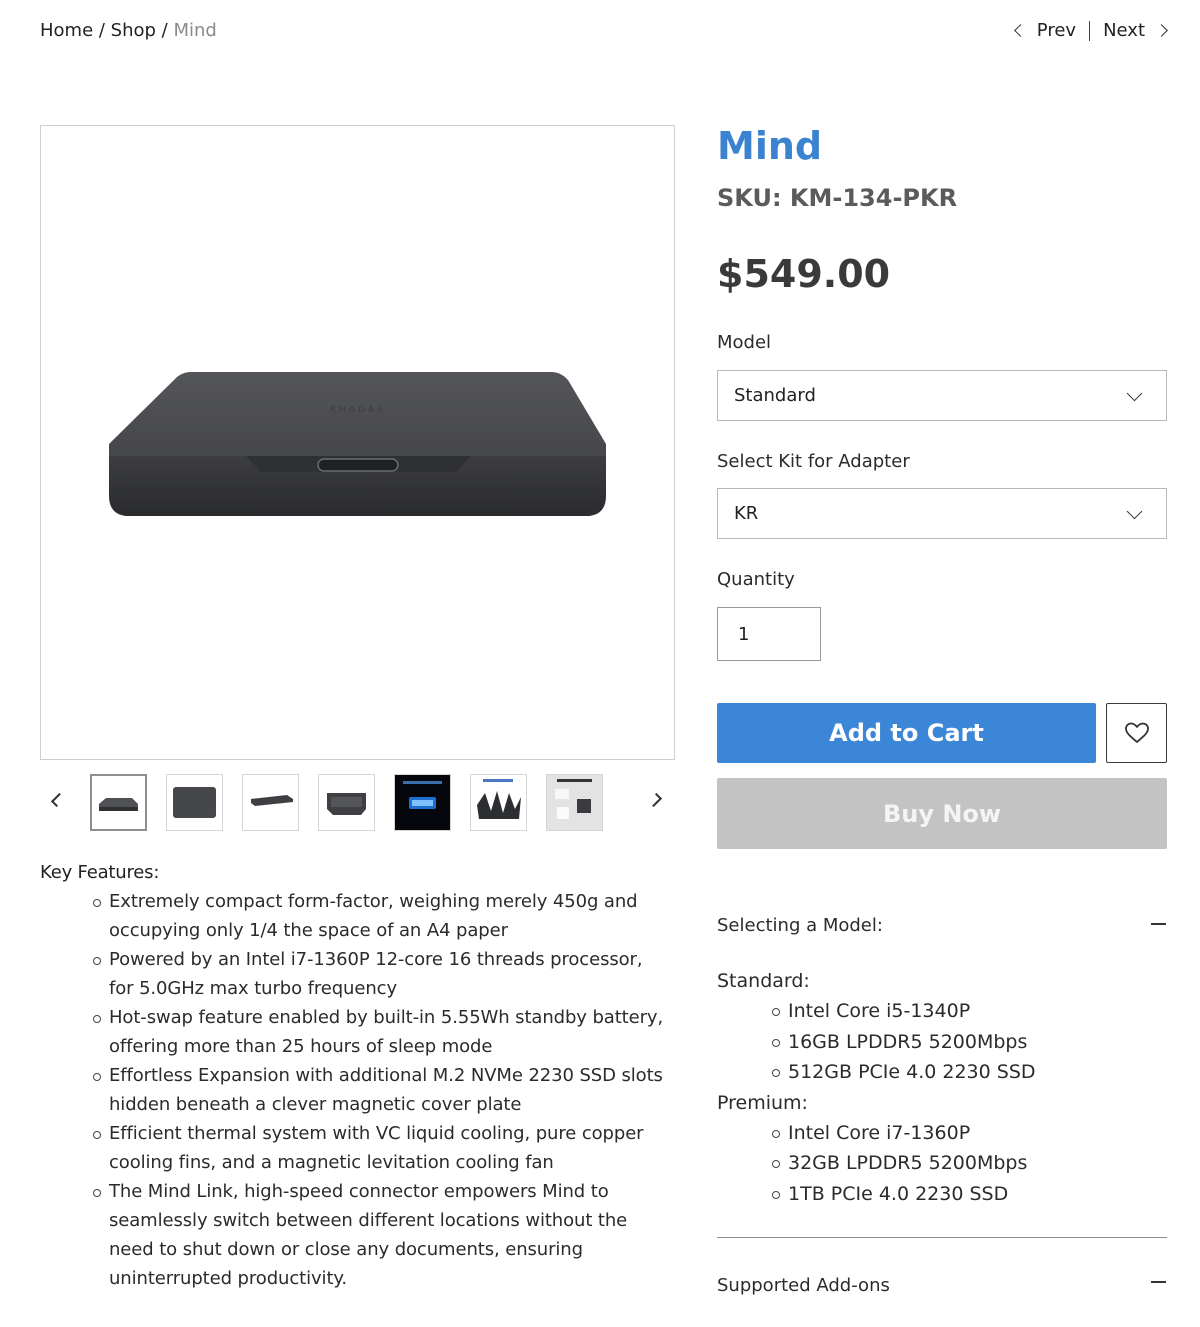 Image resolution: width=1200 pixels, height=1327 pixels. Describe the element at coordinates (746, 513) in the screenshot. I see `kit-select-value: KR` at that location.